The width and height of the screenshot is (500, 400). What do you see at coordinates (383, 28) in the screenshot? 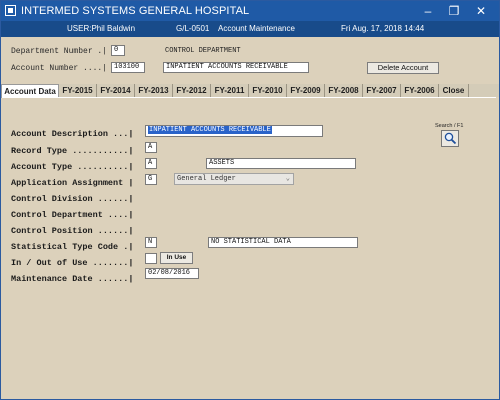
I see `current-datetime: Fri Aug. 17, 2018 14:44` at bounding box center [383, 28].